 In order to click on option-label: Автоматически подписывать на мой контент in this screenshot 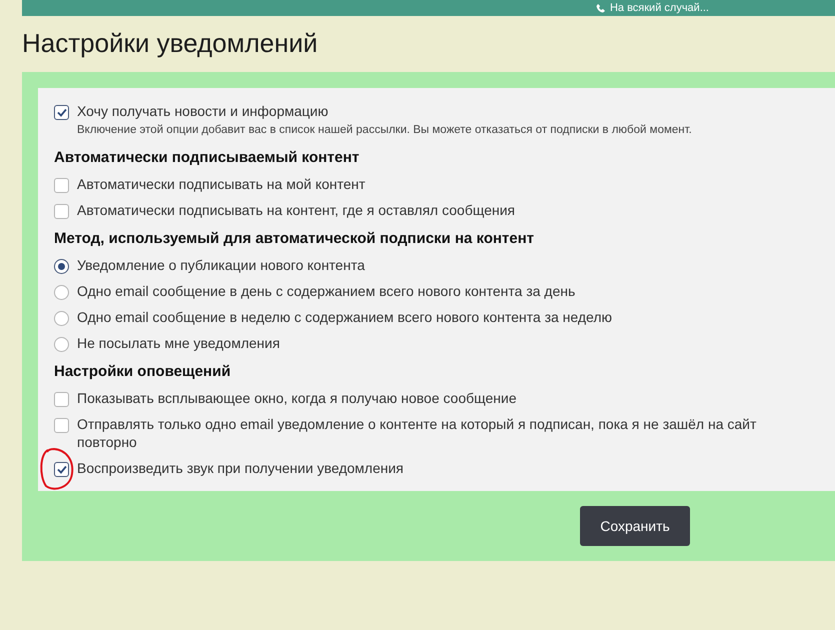, I will do `click(221, 184)`.